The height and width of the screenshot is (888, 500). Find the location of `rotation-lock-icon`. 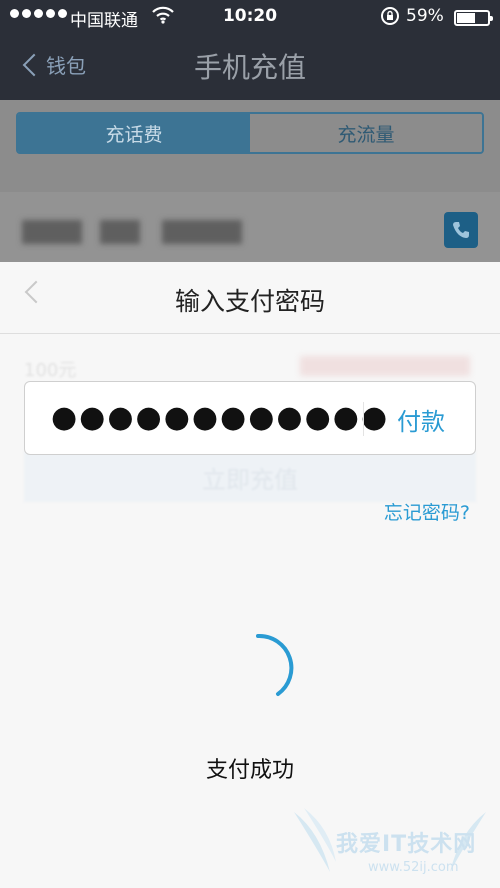

rotation-lock-icon is located at coordinates (390, 18).